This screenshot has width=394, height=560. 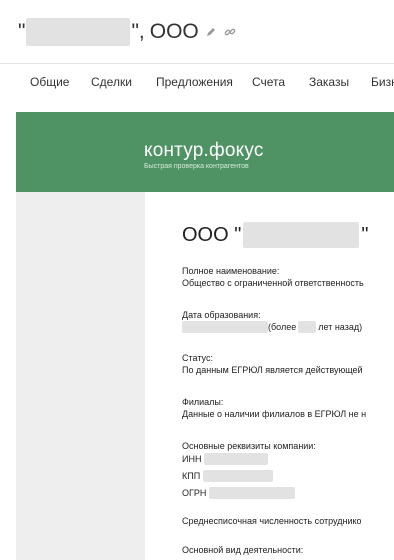 What do you see at coordinates (197, 358) in the screenshot?
I see `status-label: Статус:` at bounding box center [197, 358].